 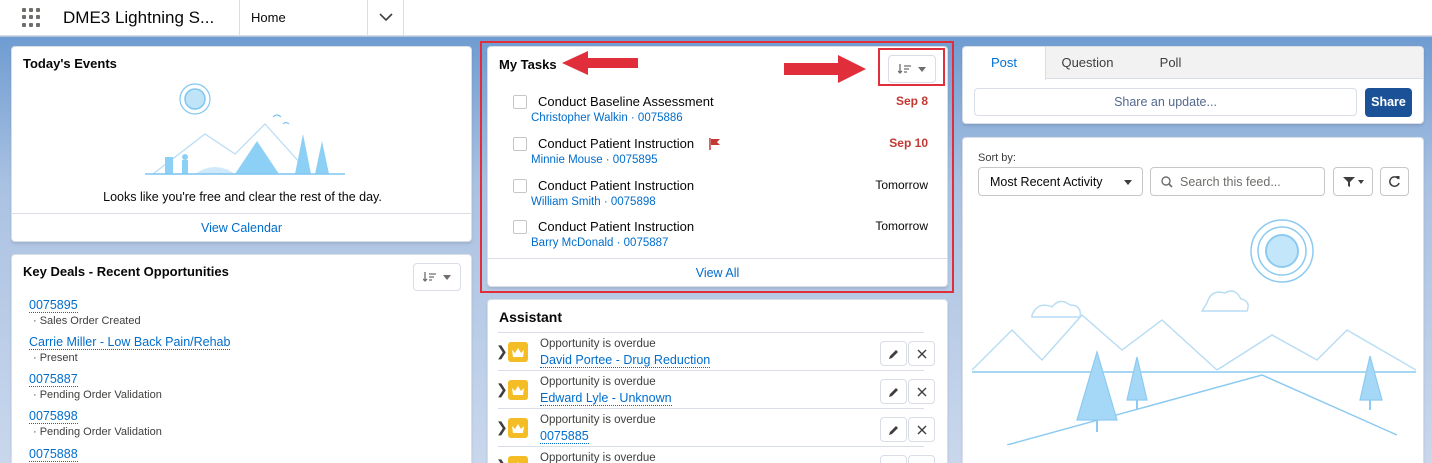 I want to click on filter-button, so click(x=1353, y=181).